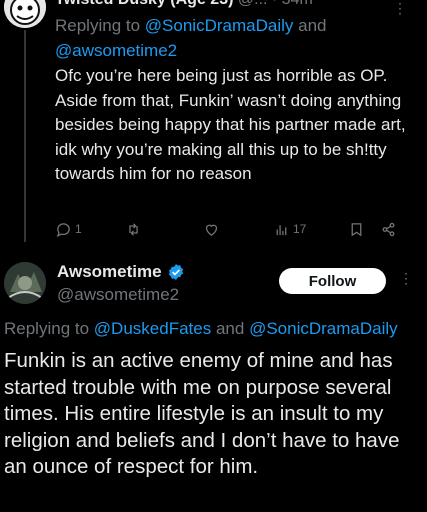 The width and height of the screenshot is (427, 512). What do you see at coordinates (109, 271) in the screenshot?
I see `author-name-text: Awsometime` at bounding box center [109, 271].